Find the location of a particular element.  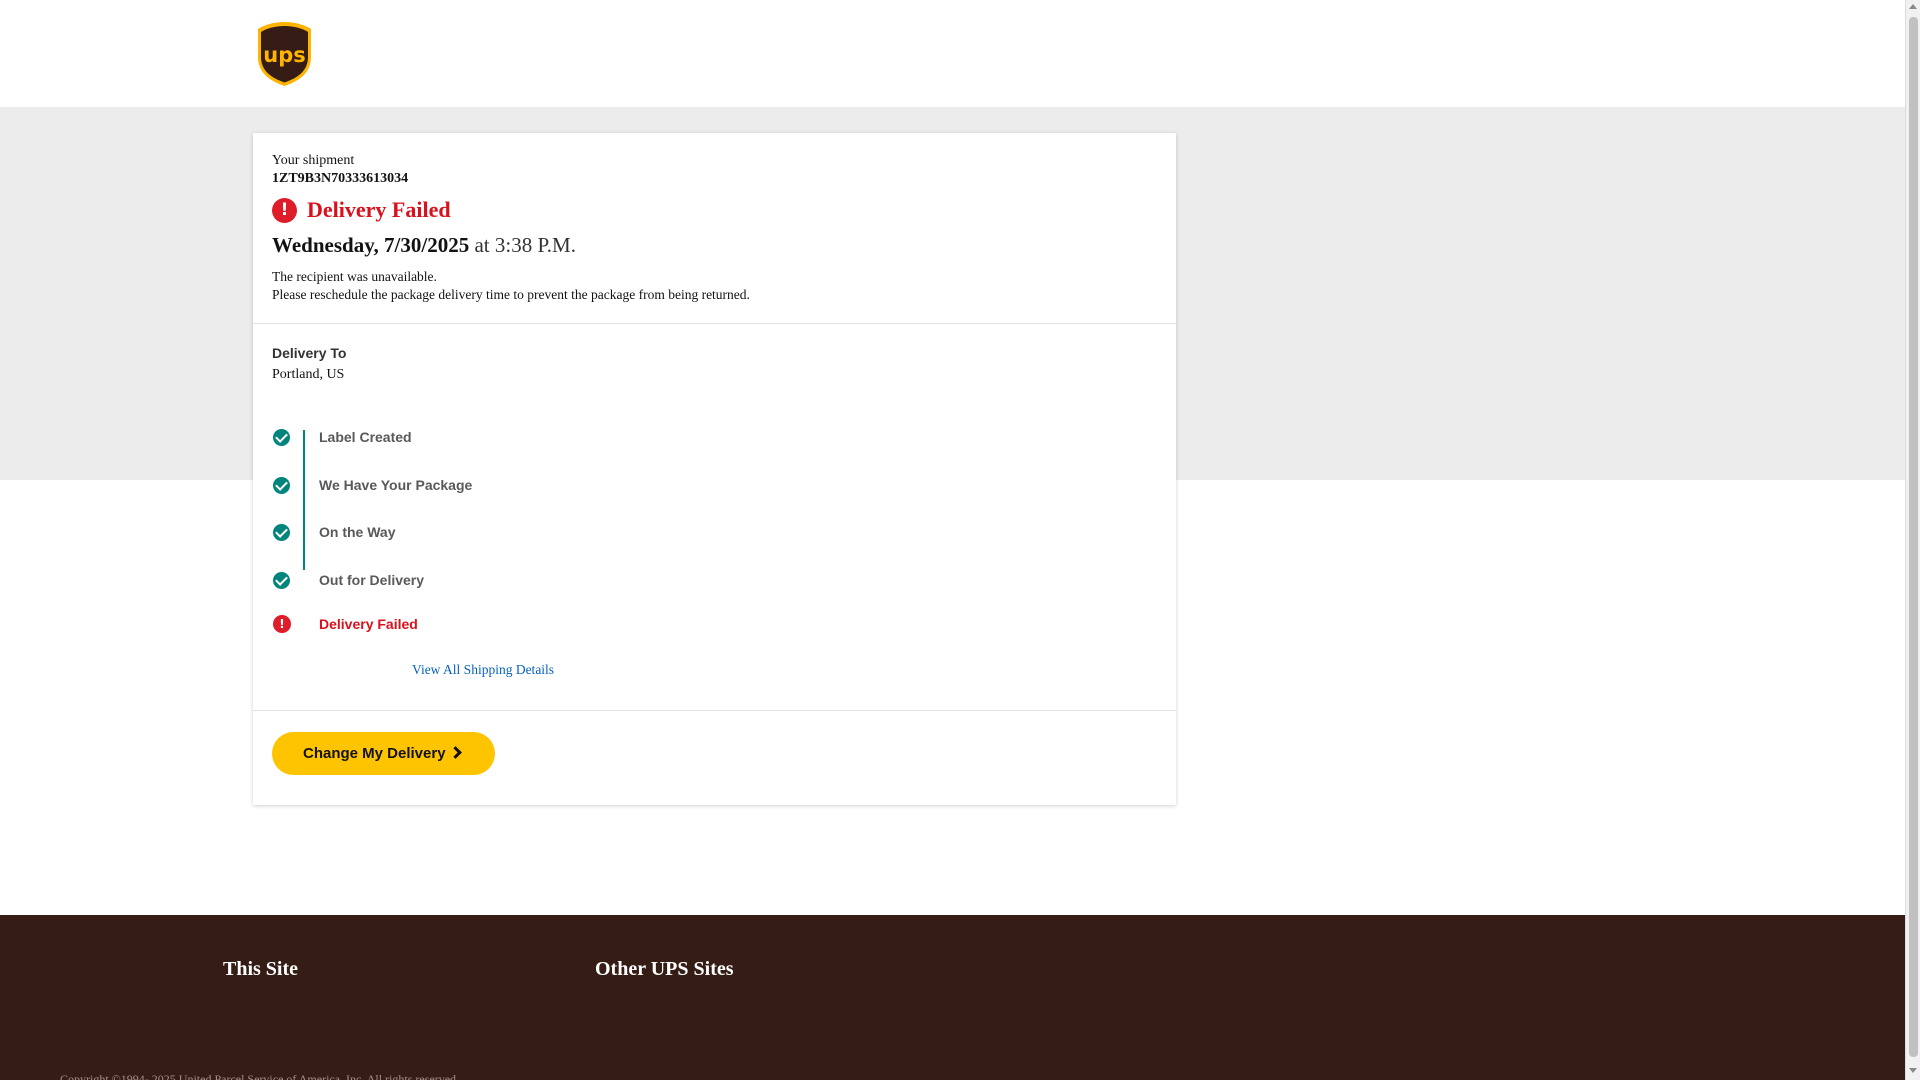

step-label: Out for Delivery is located at coordinates (372, 580).